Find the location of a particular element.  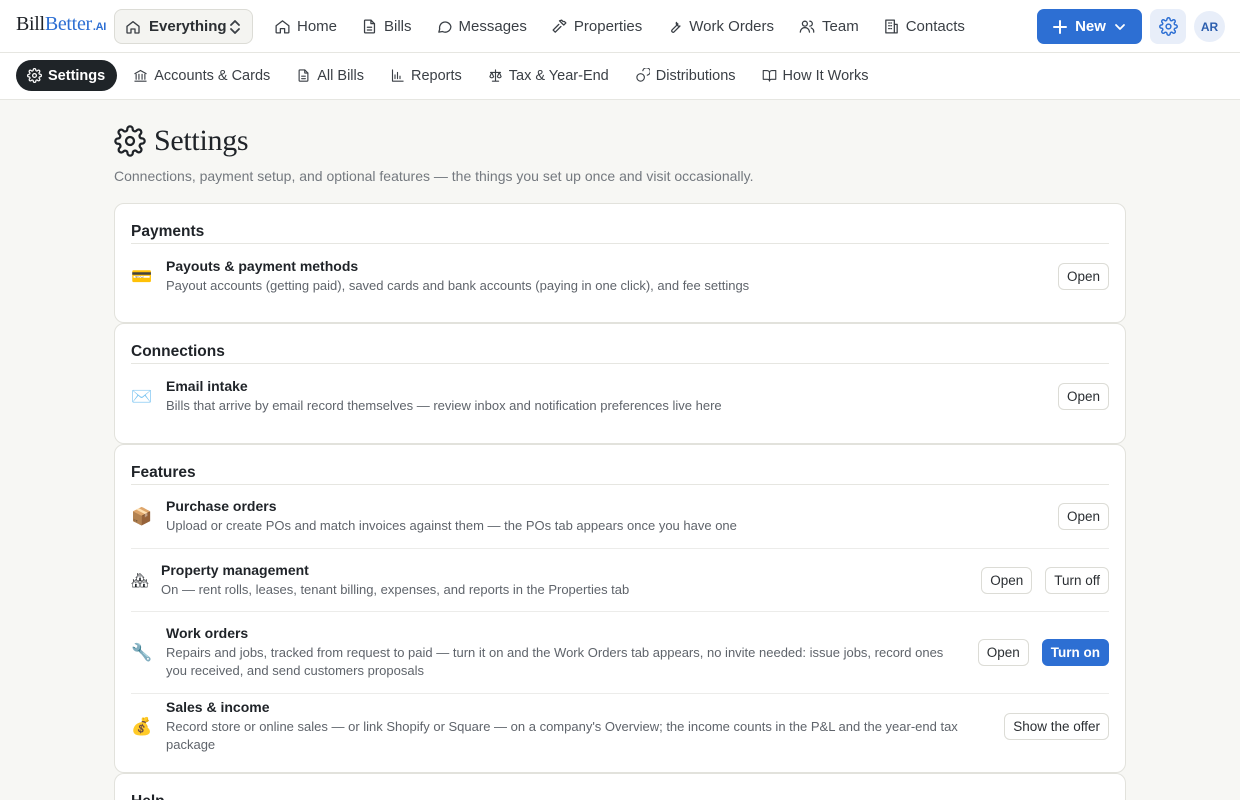

subnav-label: Settings is located at coordinates (77, 75).